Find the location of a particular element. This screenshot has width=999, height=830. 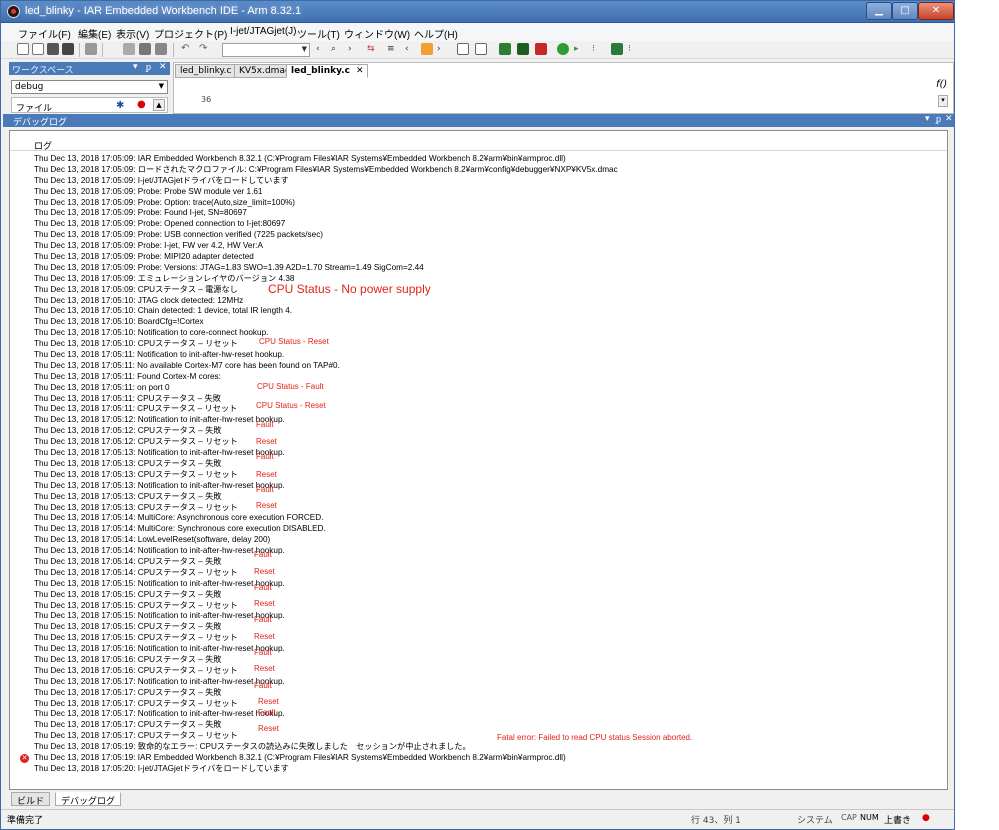

toolbar: ↶ ↷ ▼ ‹ ⌕ › ⇆ ≡ ‹ › ▸ ⁝ ⁝ is located at coordinates (477, 50).